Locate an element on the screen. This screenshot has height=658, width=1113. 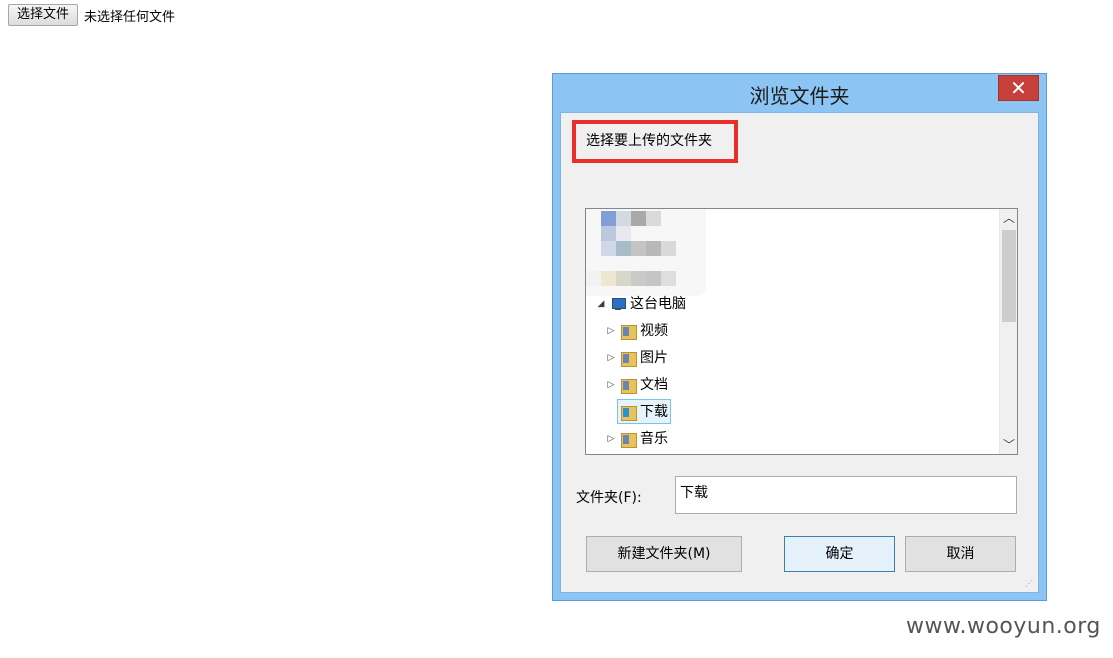
dialog-titlebar: 浏览文件夹 ✕ is located at coordinates (799, 93).